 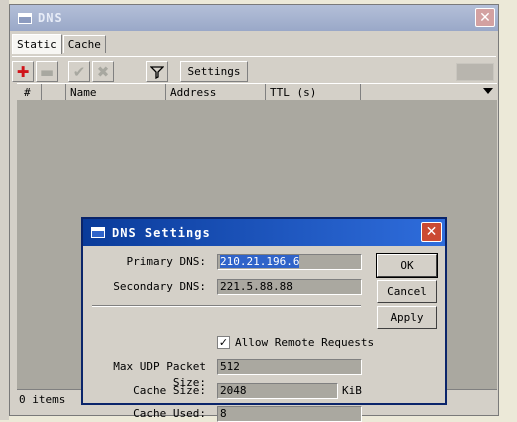 What do you see at coordinates (159, 286) in the screenshot?
I see `secondary-dns-label: Secondary DNS:` at bounding box center [159, 286].